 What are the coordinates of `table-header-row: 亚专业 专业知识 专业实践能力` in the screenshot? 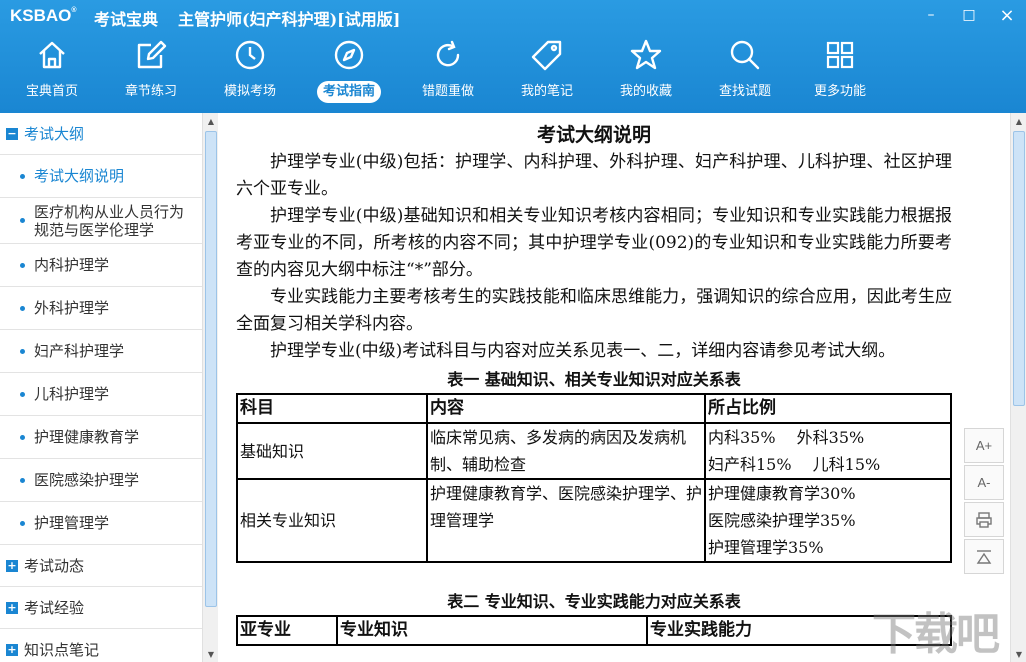 It's located at (594, 630).